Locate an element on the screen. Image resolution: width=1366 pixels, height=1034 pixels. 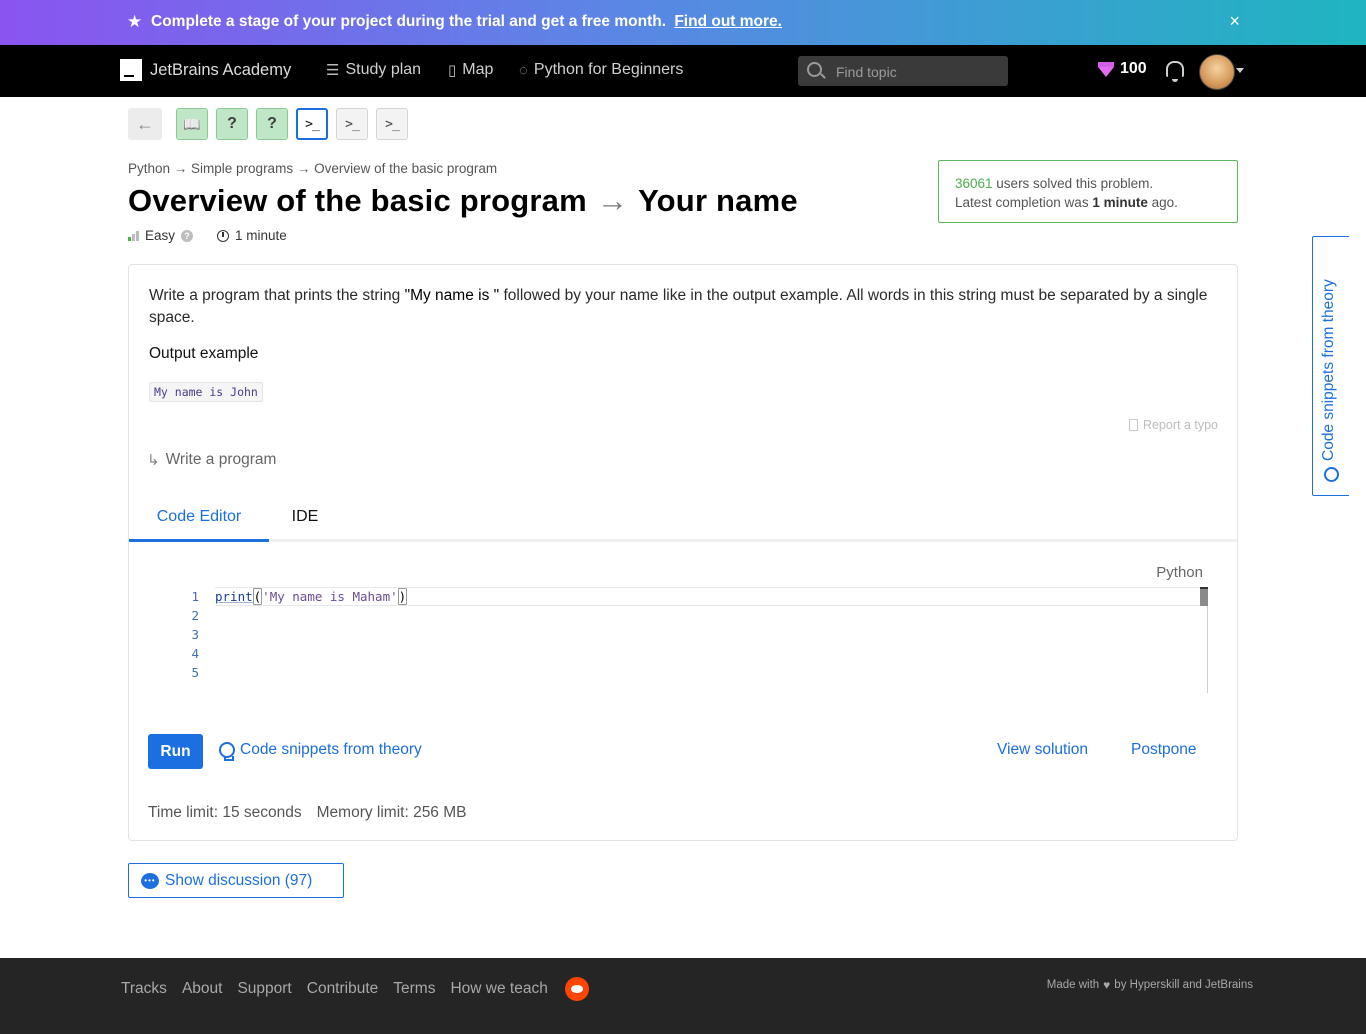
bell-icon is located at coordinates (1175, 71).